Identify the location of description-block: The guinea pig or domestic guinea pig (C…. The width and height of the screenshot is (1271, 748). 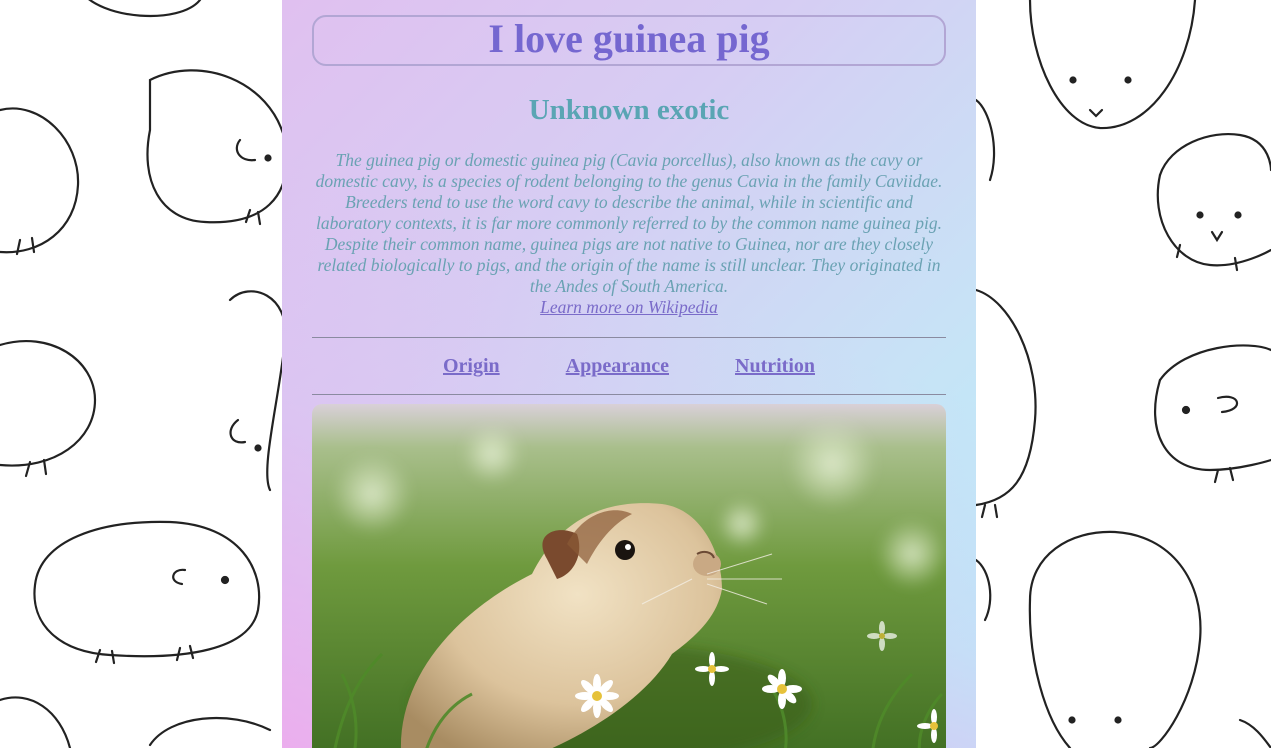
(629, 234).